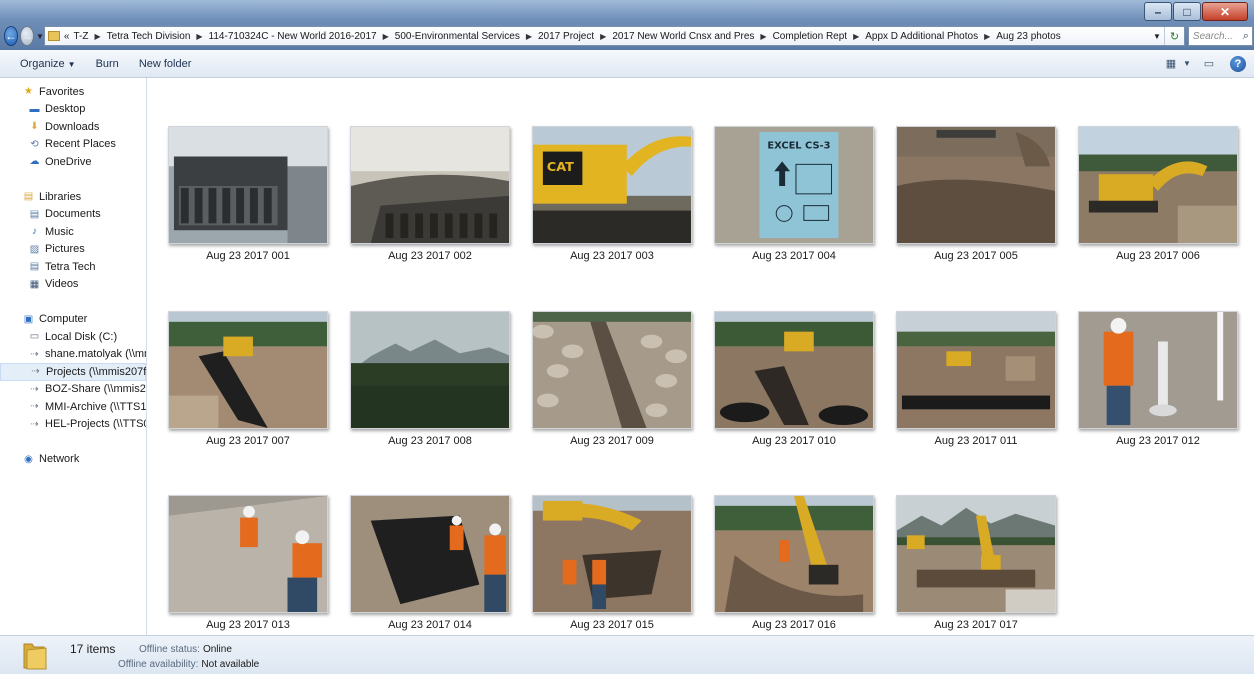  Describe the element at coordinates (430, 441) in the screenshot. I see `file-name: Aug 23 2017 008` at that location.